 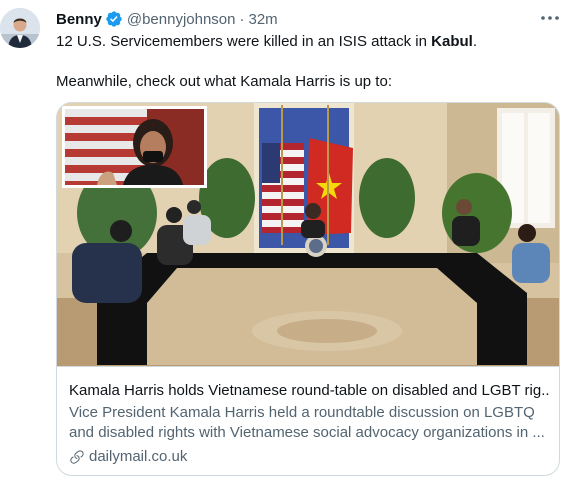 What do you see at coordinates (20, 28) in the screenshot?
I see `avatar` at bounding box center [20, 28].